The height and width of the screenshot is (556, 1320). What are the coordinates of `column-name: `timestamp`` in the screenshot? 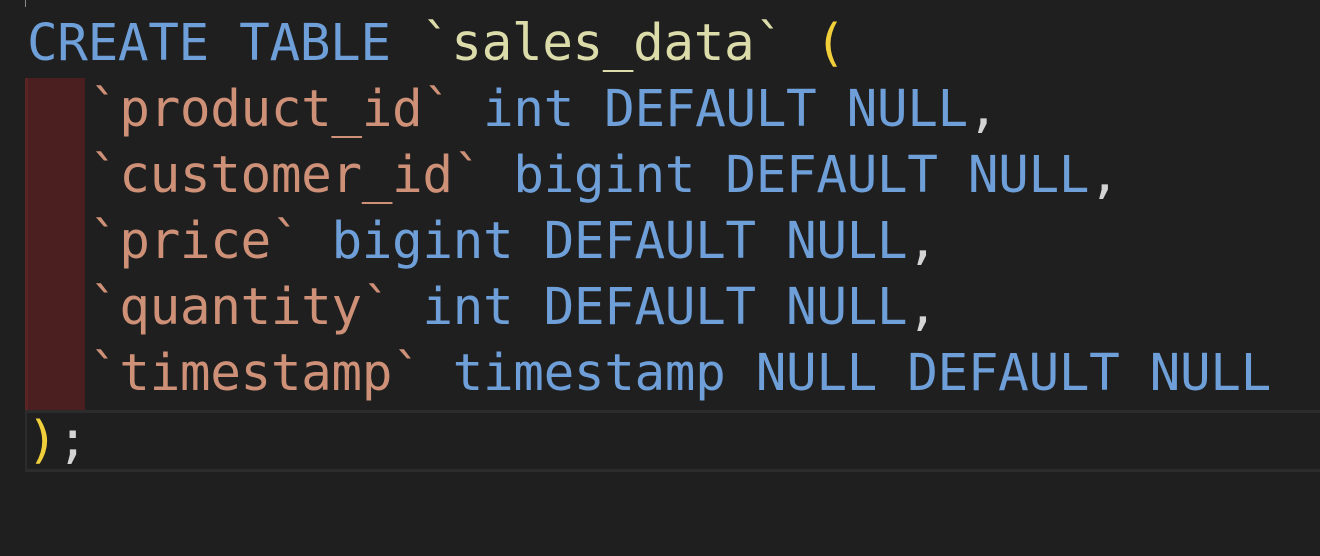 It's located at (256, 373).